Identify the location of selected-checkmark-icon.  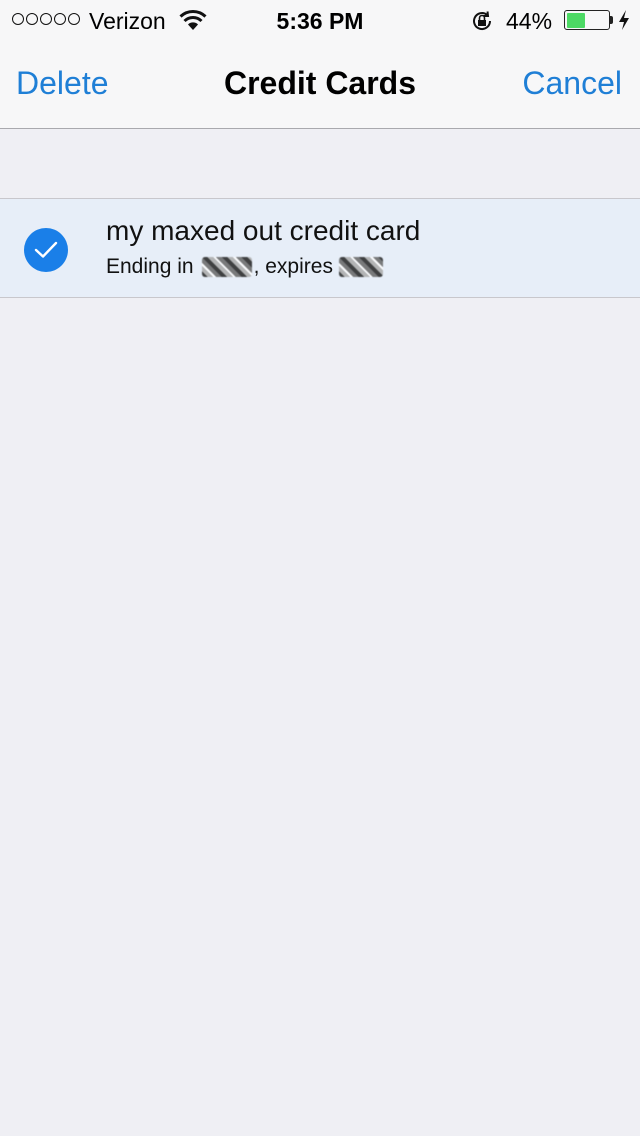
(46, 250).